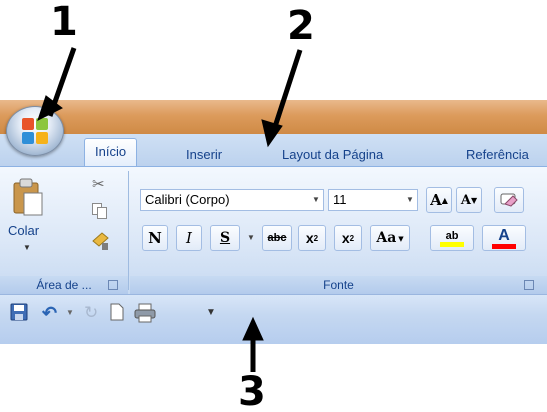 This screenshot has width=547, height=412. I want to click on paste-label: Colar, so click(24, 230).